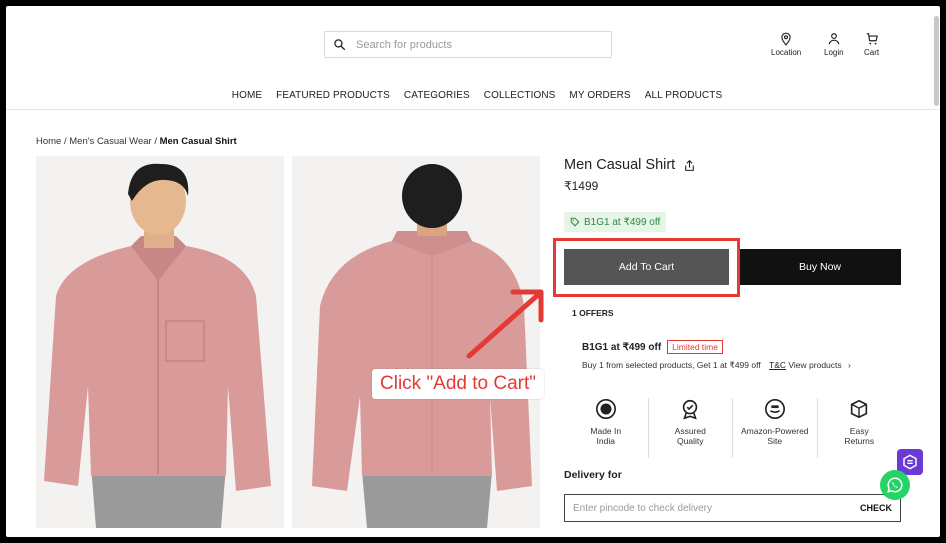 The image size is (946, 543). I want to click on share-icon, so click(689, 165).